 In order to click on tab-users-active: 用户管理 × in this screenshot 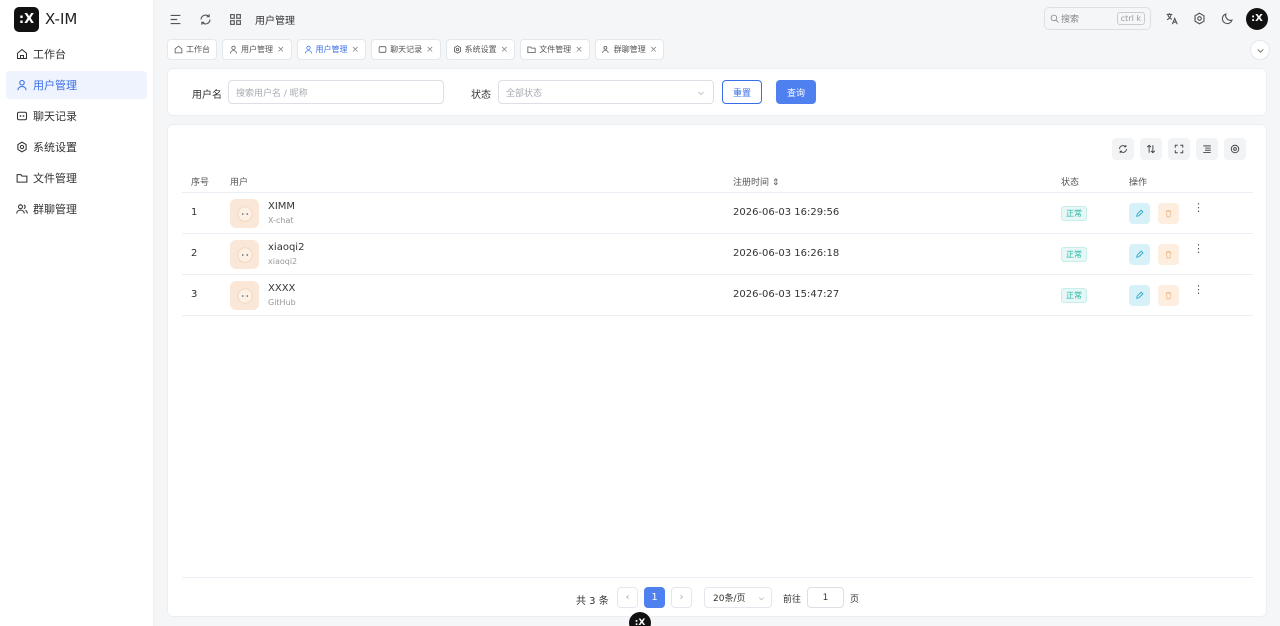, I will do `click(331, 49)`.